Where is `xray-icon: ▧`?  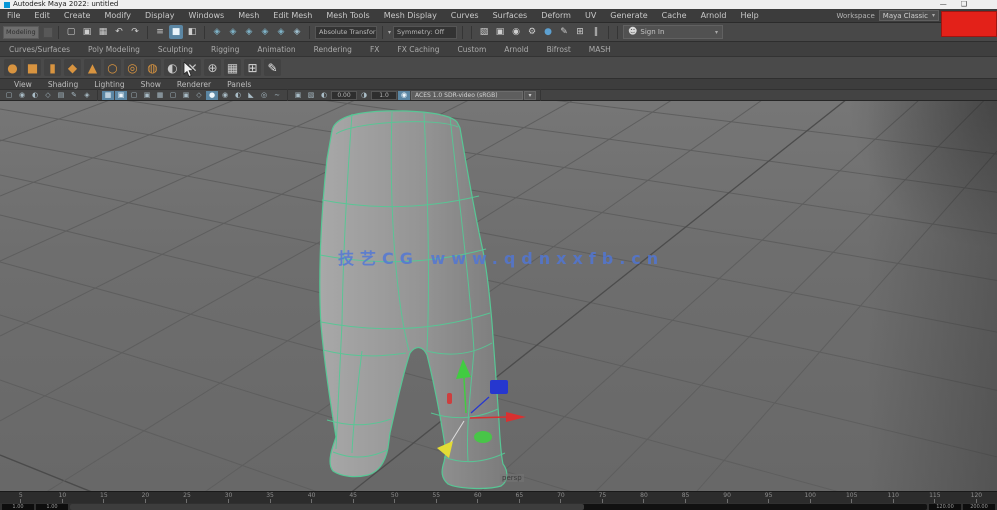 xray-icon: ▧ is located at coordinates (311, 95).